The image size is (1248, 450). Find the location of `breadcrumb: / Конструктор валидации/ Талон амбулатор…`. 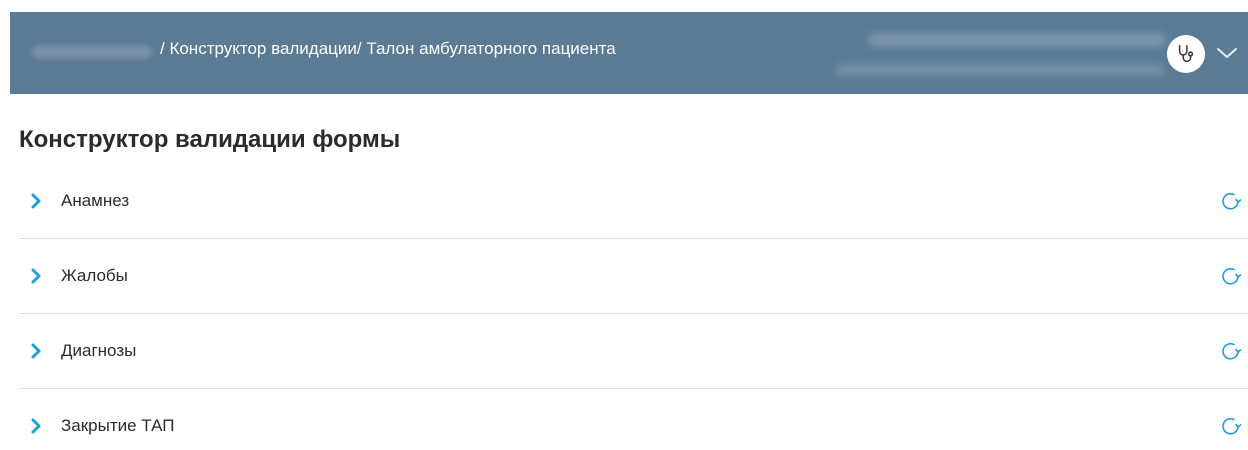

breadcrumb: / Конструктор валидации/ Талон амбулатор… is located at coordinates (388, 49).